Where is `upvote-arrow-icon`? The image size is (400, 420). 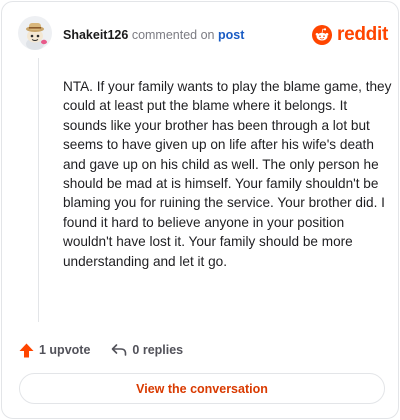
upvote-arrow-icon is located at coordinates (26, 350).